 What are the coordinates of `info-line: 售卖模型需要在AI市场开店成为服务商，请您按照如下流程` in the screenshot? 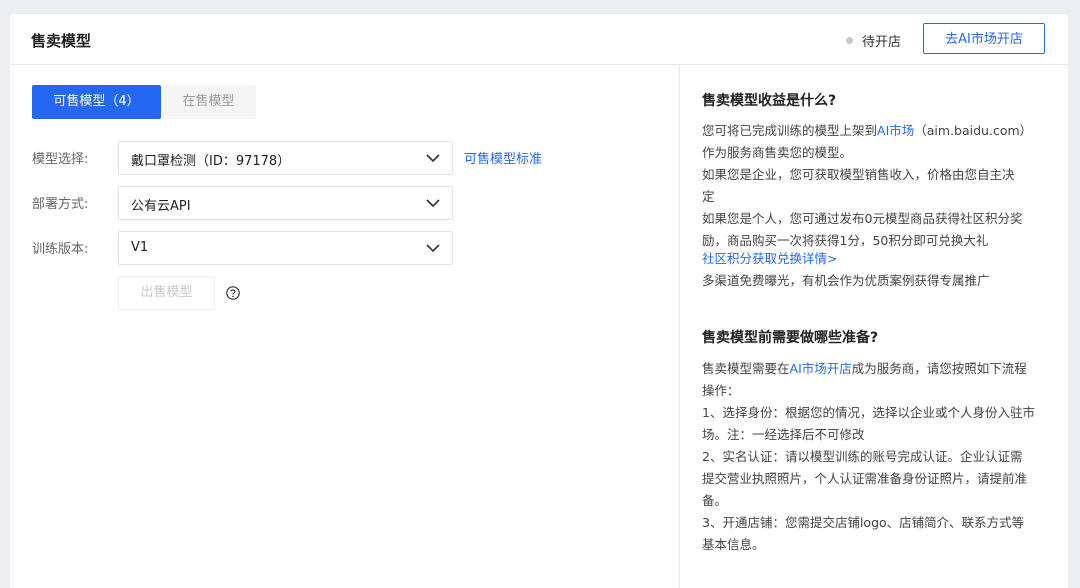 It's located at (864, 369).